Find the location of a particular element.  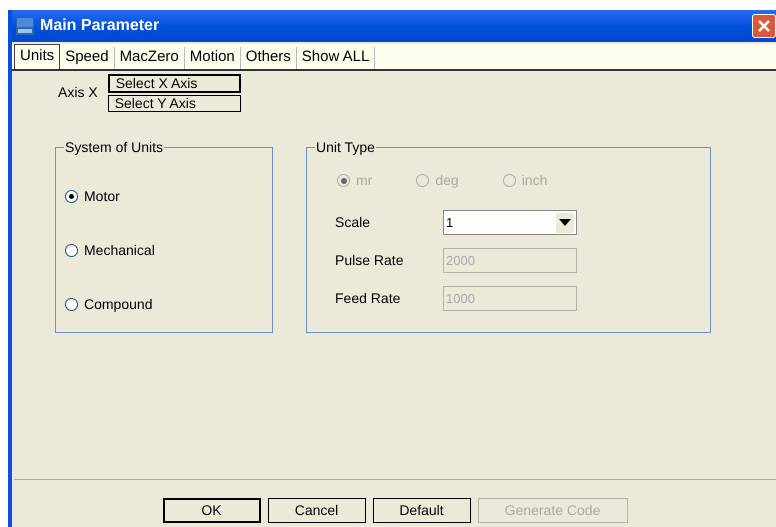

tab: Motion is located at coordinates (212, 58).